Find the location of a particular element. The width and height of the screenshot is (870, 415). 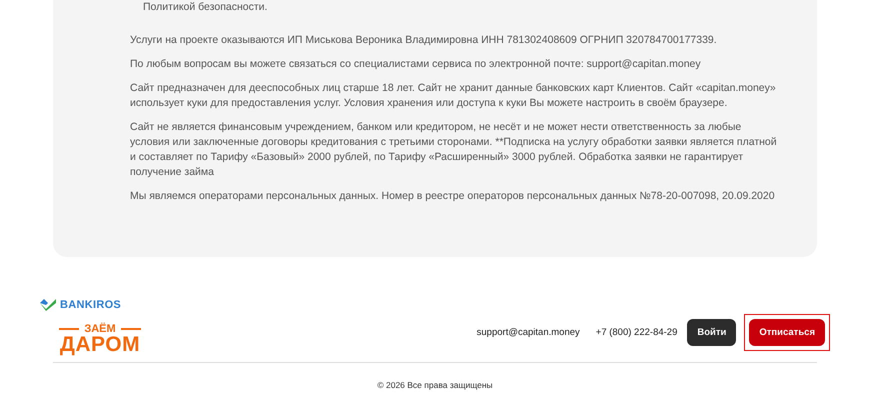

paragraph: Сайт предназначен для дееспособных лиц старше 18 лет. Сайт не хранит данные банковских карт Клиентов. Сайт «capitan.money» использует куки для предоставления услуг. Условия хранения или доступа к куки Вы можете настроить в своём браузере. is located at coordinates (453, 96).